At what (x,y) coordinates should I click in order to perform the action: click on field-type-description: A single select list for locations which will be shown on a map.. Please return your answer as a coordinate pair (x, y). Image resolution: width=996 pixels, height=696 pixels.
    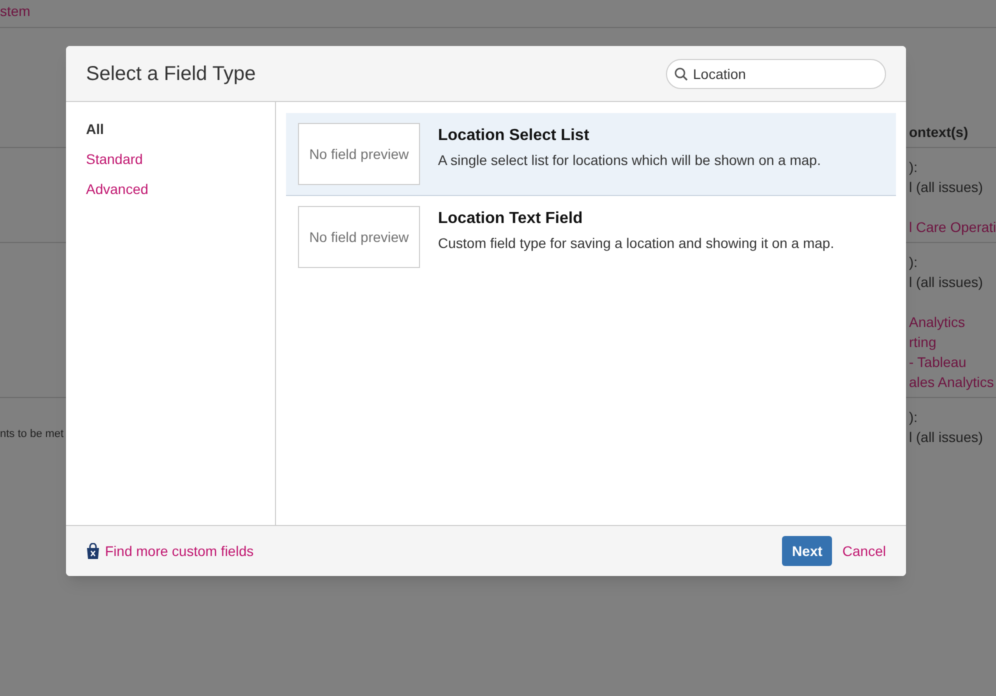
    Looking at the image, I should click on (629, 160).